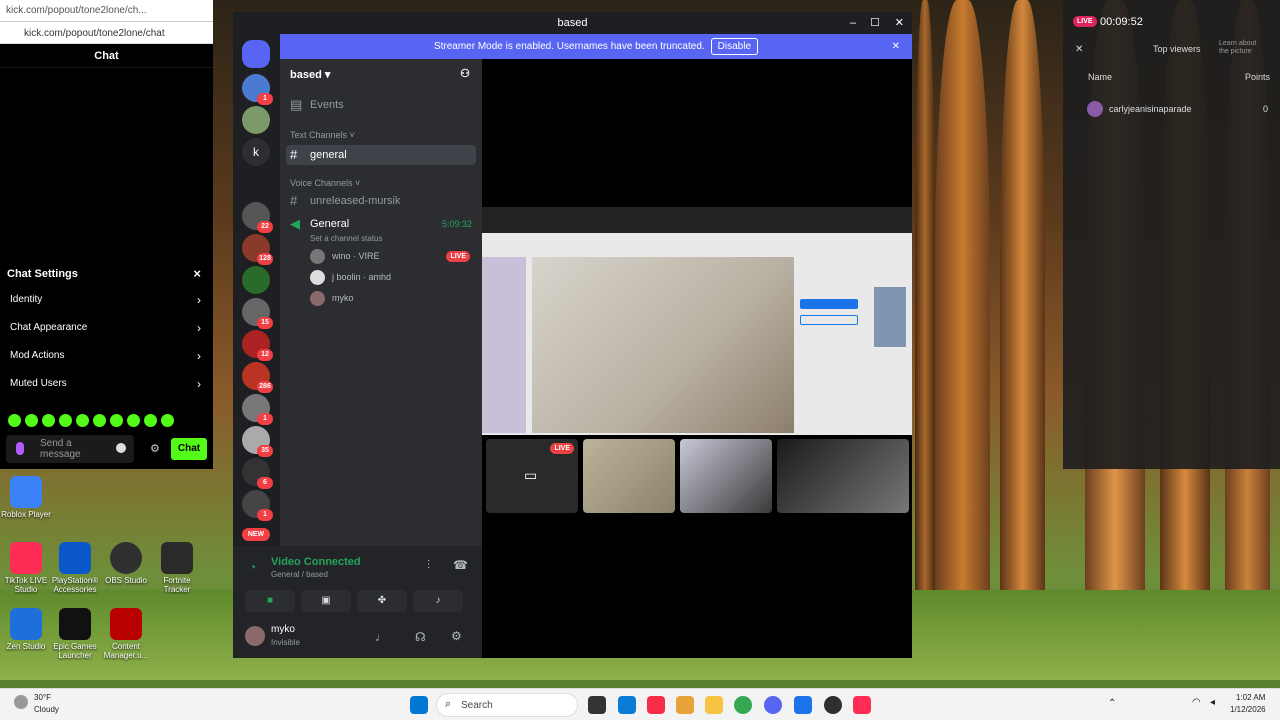 Image resolution: width=1280 pixels, height=720 pixels. Describe the element at coordinates (75, 634) in the screenshot. I see `desktop-icon-epic-games: Epic Games Launcher` at that location.